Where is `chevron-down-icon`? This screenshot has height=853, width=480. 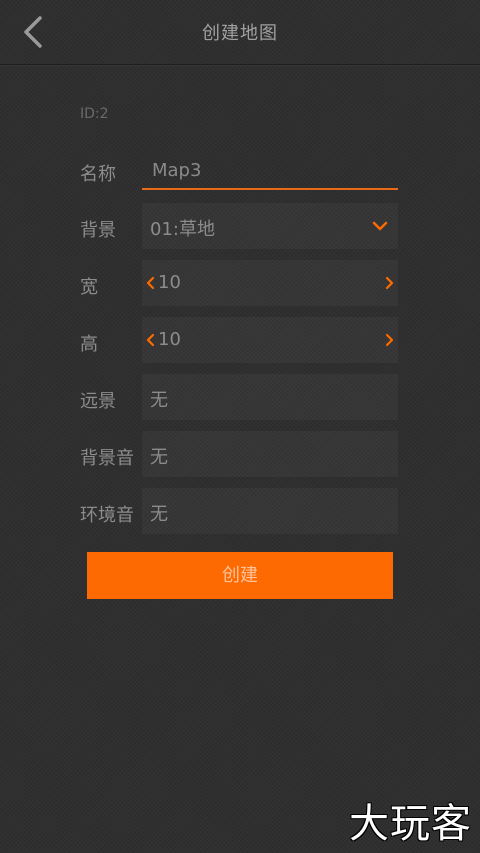 chevron-down-icon is located at coordinates (380, 226).